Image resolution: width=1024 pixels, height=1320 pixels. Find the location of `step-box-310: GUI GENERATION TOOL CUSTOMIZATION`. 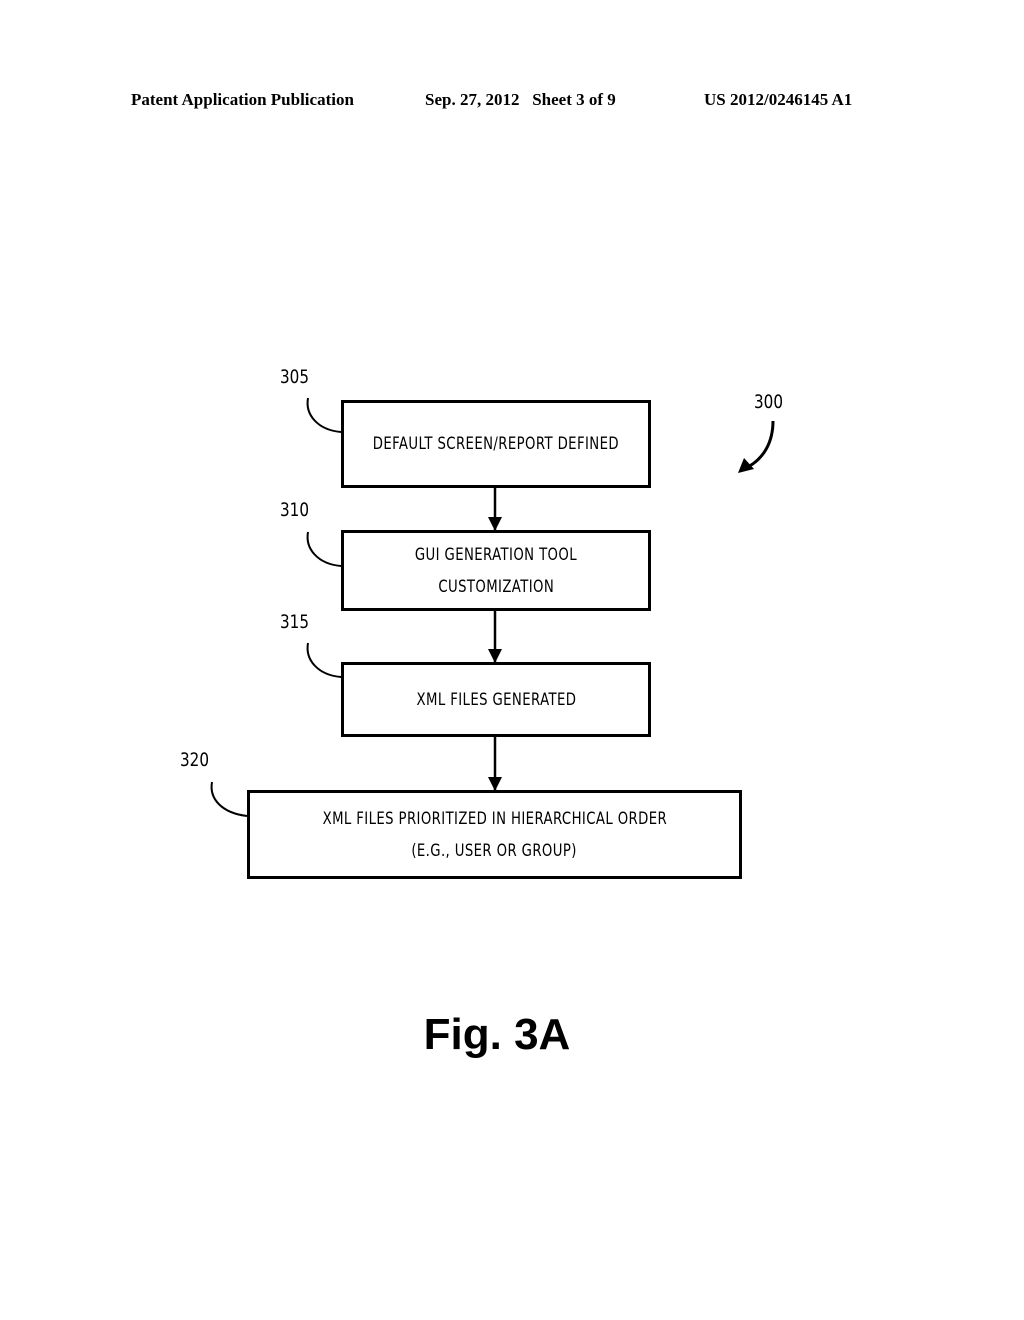

step-box-310: GUI GENERATION TOOL CUSTOMIZATION is located at coordinates (496, 570).